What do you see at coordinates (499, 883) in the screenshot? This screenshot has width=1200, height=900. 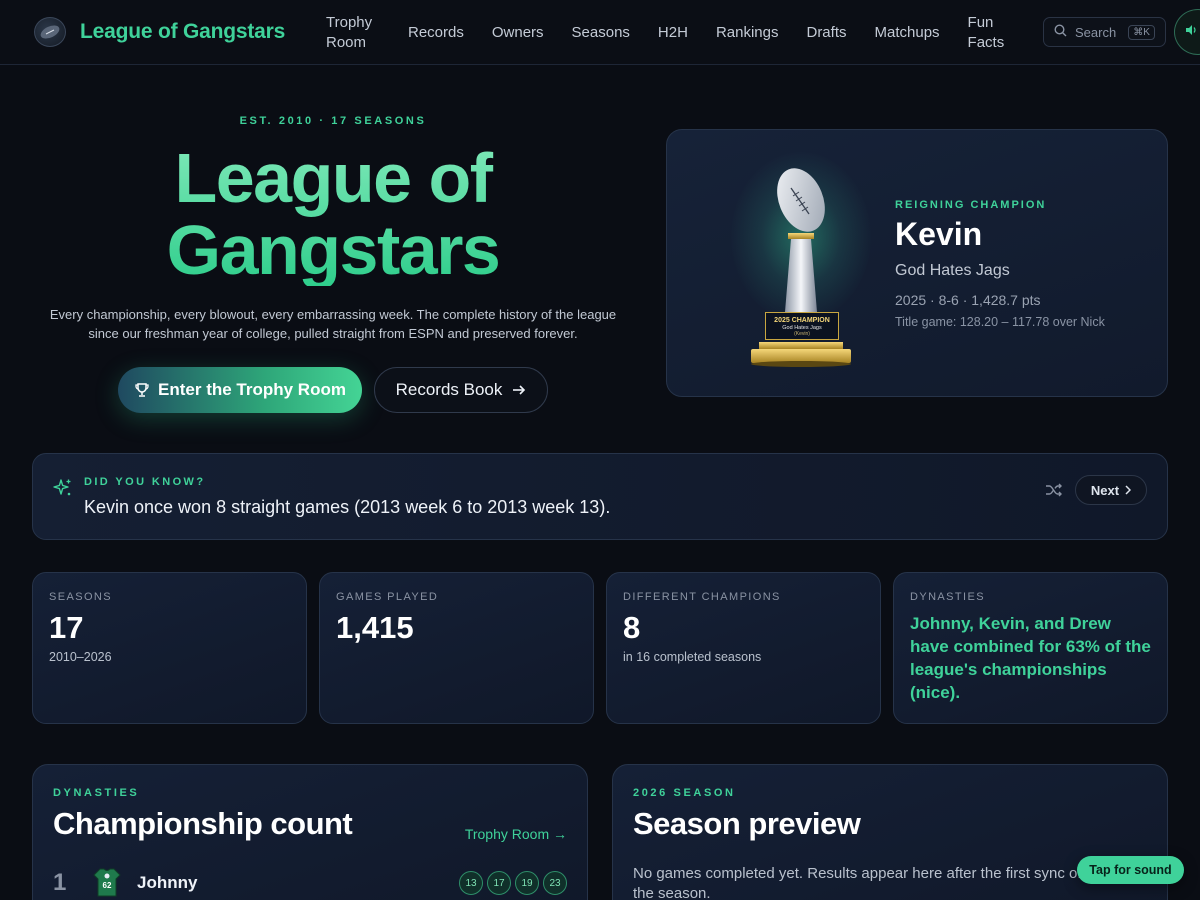 I see `year-badge: 17` at bounding box center [499, 883].